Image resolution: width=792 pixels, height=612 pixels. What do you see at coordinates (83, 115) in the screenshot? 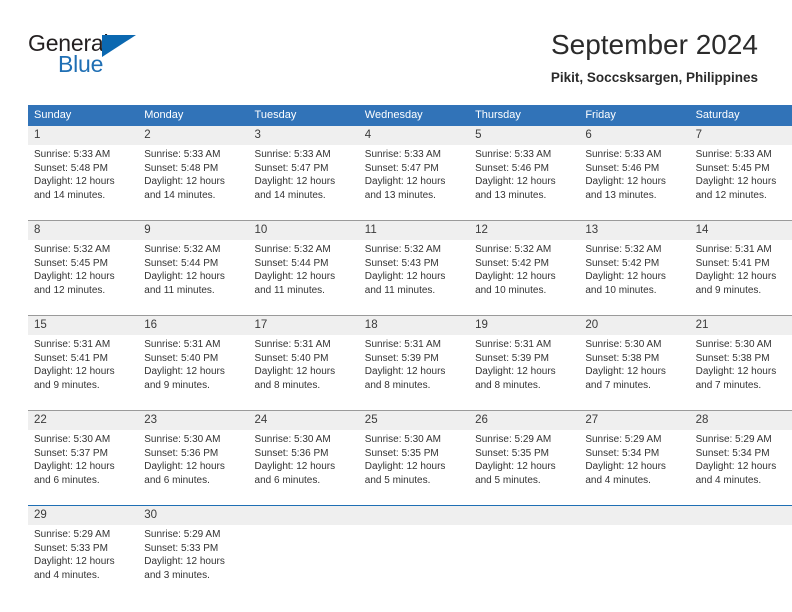
I see `weekday-header-sunday: Sunday` at bounding box center [83, 115].